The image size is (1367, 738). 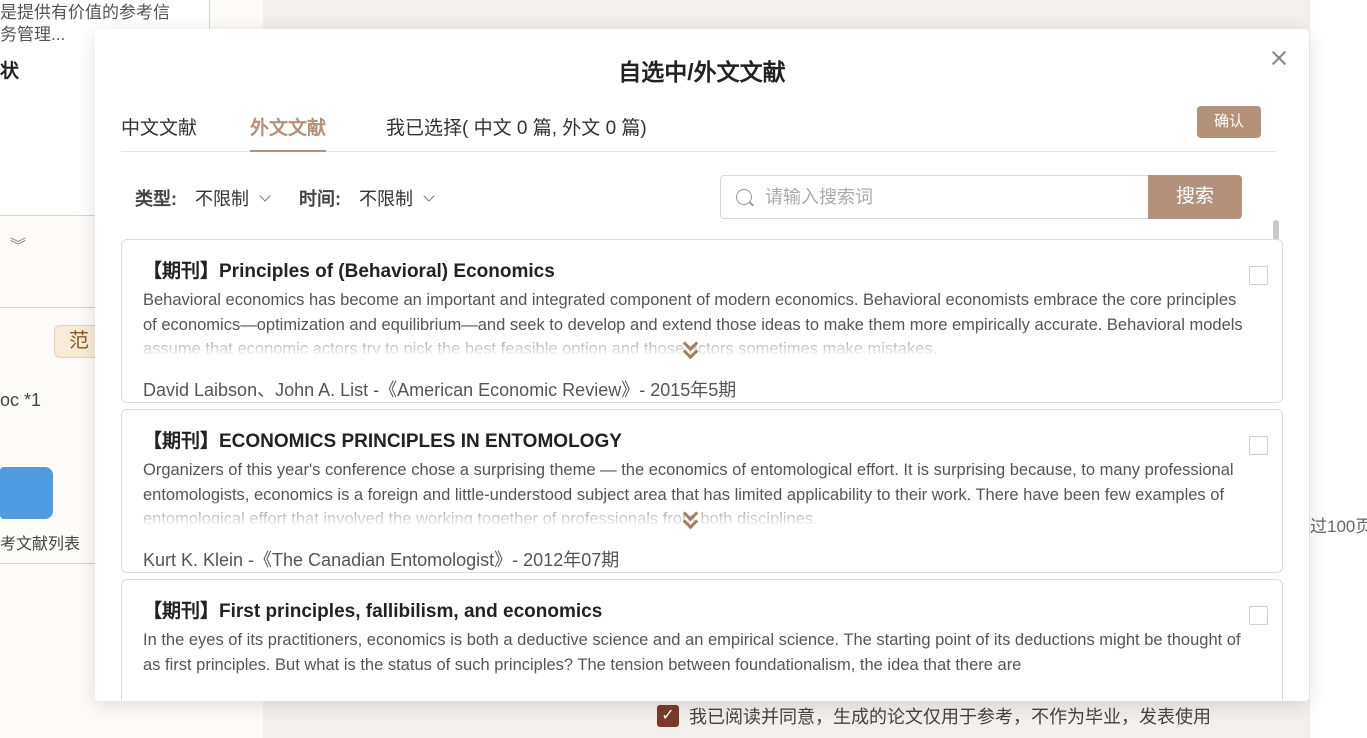 I want to click on search-button: 搜索, so click(x=1195, y=197).